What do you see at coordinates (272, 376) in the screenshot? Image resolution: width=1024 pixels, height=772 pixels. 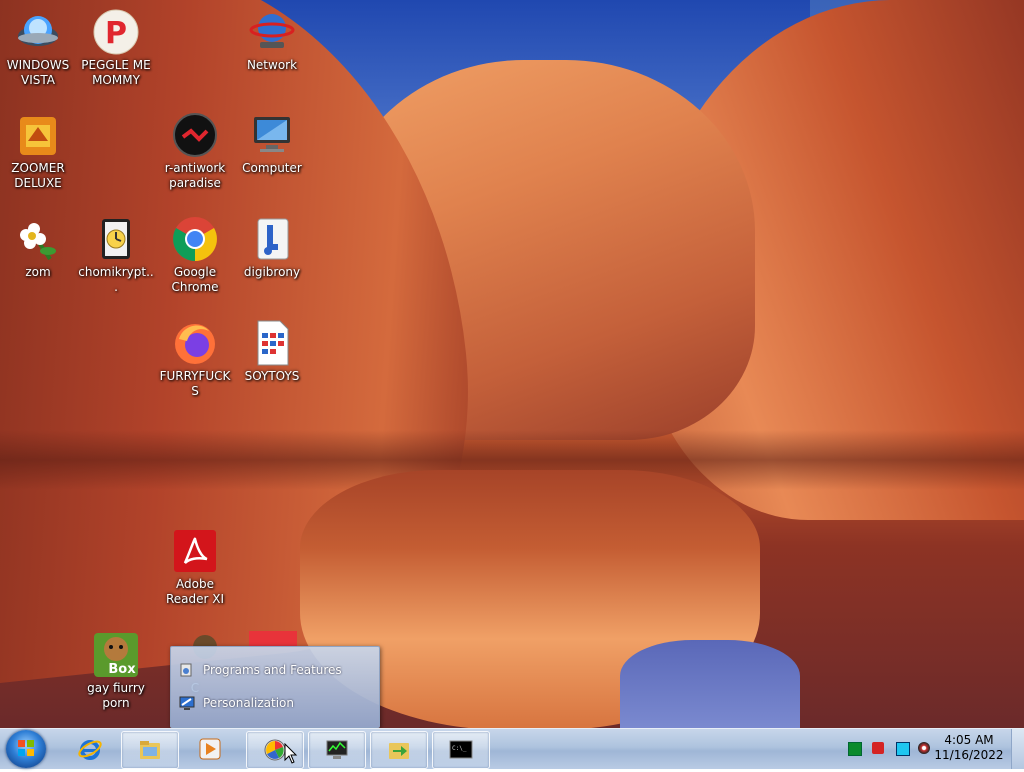 I see `desktop-icon-label: SOYTOYS` at bounding box center [272, 376].